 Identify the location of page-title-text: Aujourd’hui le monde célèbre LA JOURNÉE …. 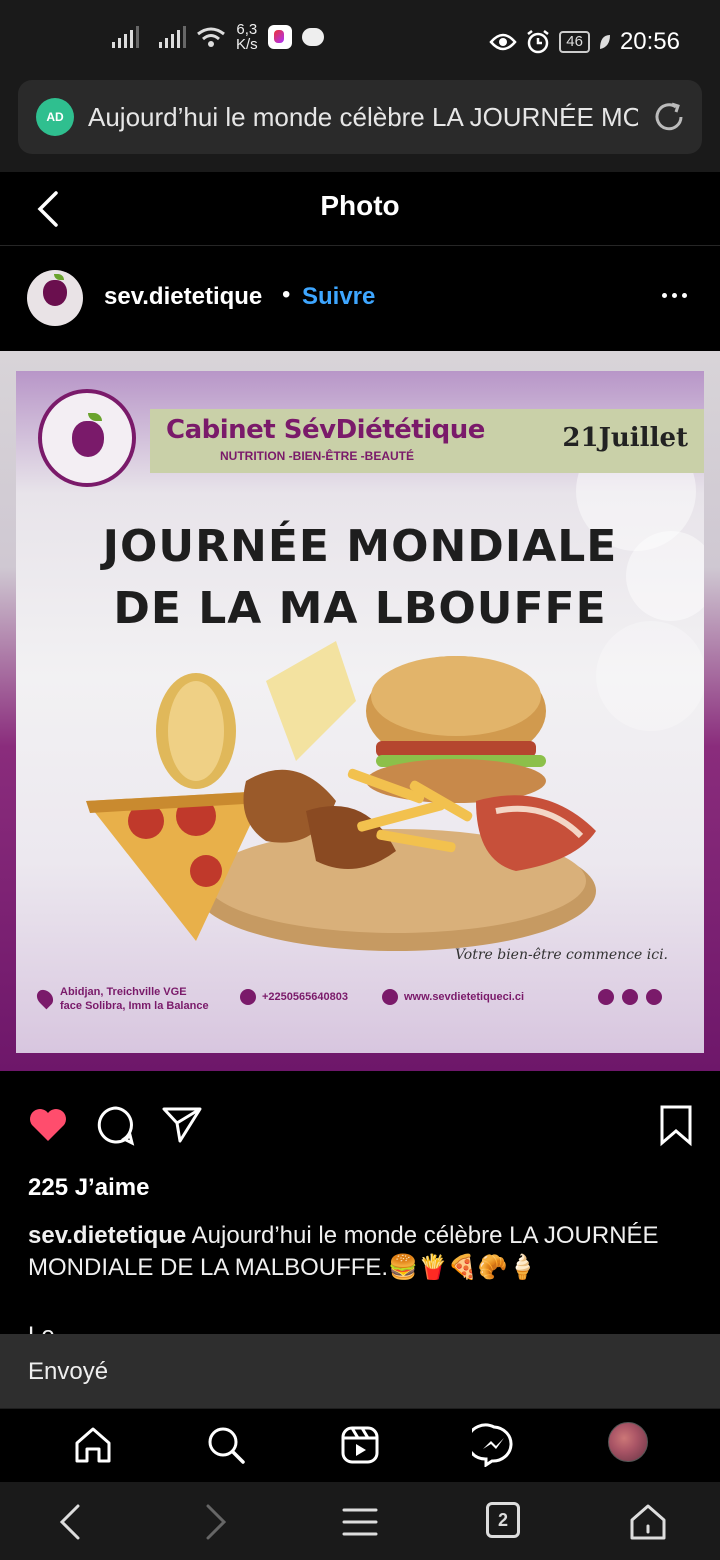
(363, 116).